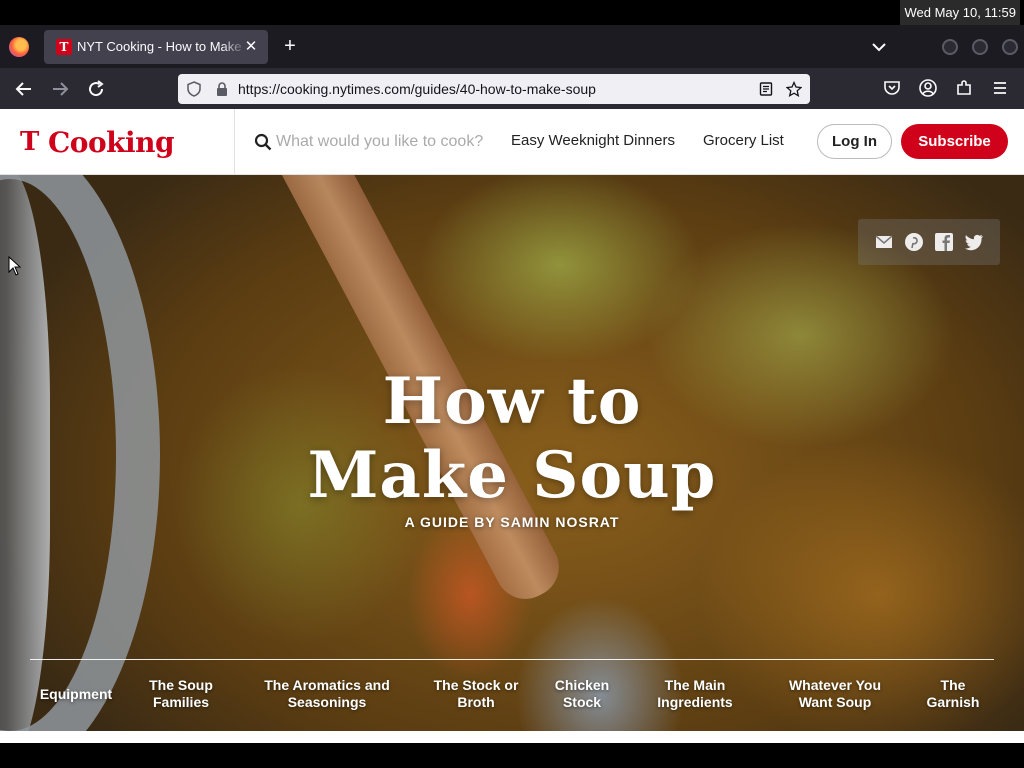 This screenshot has height=768, width=1024. Describe the element at coordinates (1010, 47) in the screenshot. I see `close-window-button` at that location.